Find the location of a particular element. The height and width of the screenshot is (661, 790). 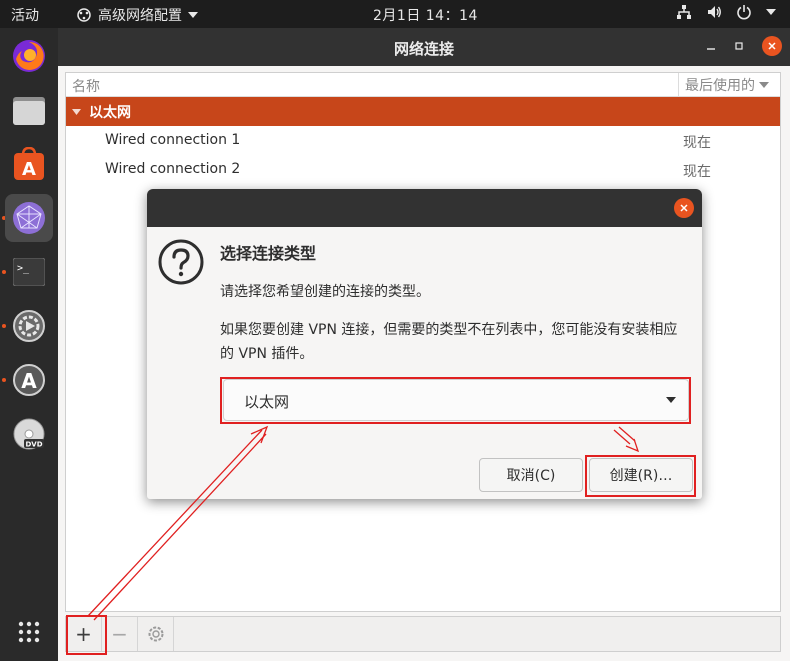

annotation-highlight-add is located at coordinates (86, 635).